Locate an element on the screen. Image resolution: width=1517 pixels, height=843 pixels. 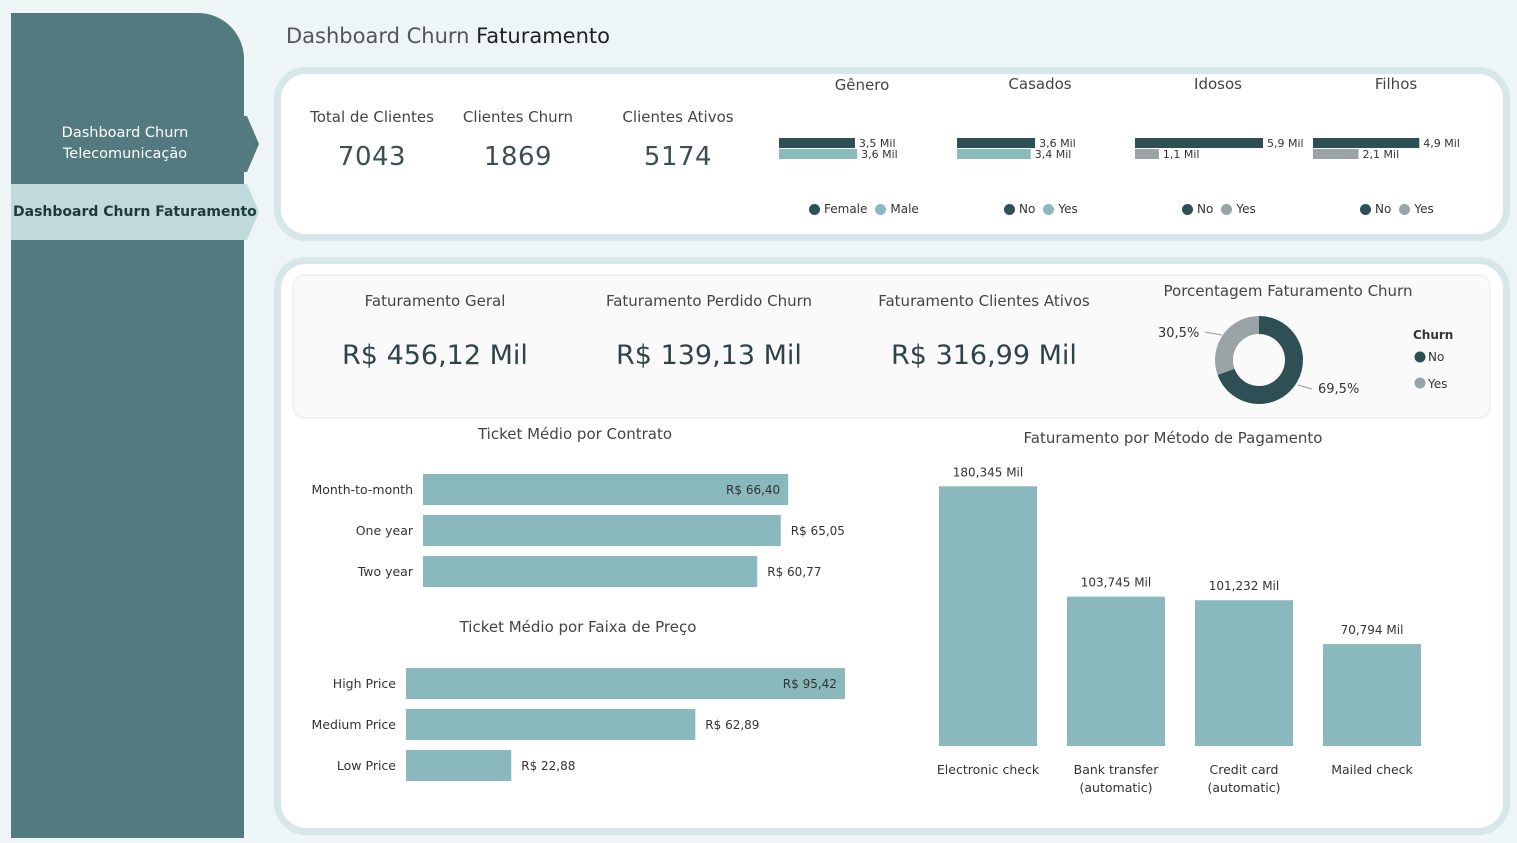
bar-value-label: 101,232 Mil is located at coordinates (1244, 586).